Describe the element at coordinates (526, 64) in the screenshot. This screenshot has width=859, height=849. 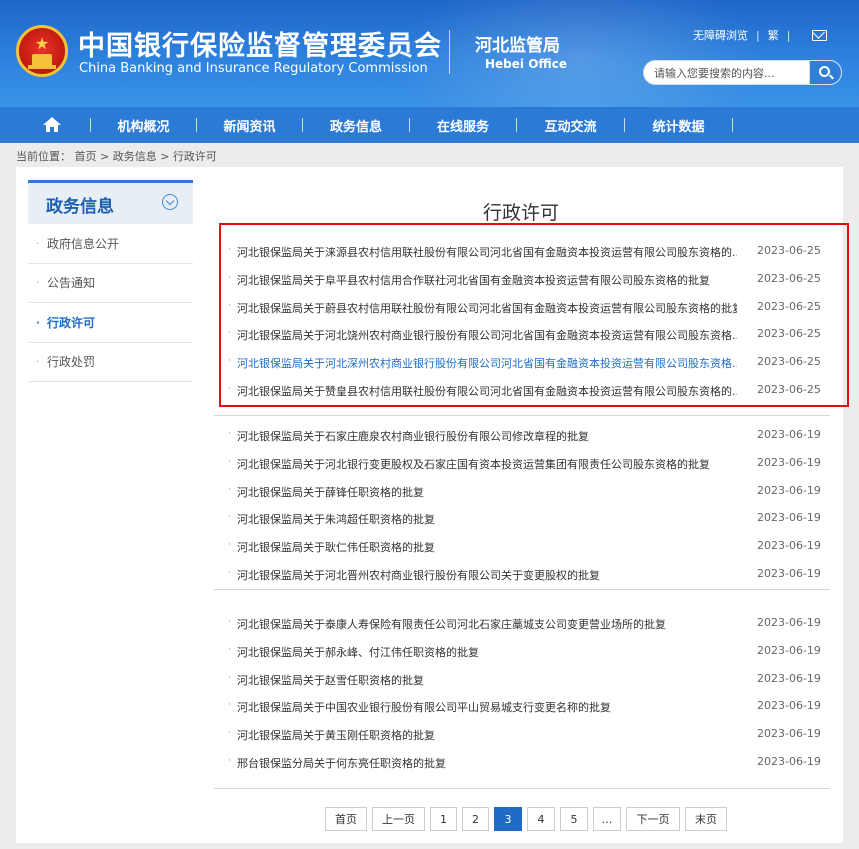
I see `office-name-en: Hebei Office` at that location.